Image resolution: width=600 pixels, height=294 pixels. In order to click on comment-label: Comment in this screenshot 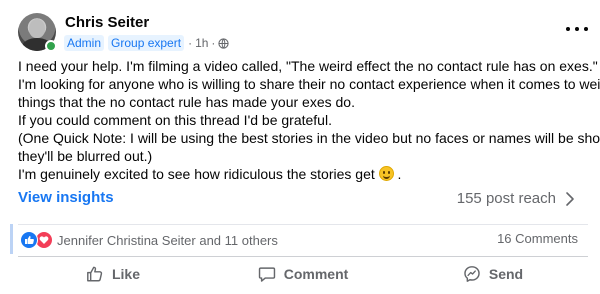, I will do `click(316, 274)`.